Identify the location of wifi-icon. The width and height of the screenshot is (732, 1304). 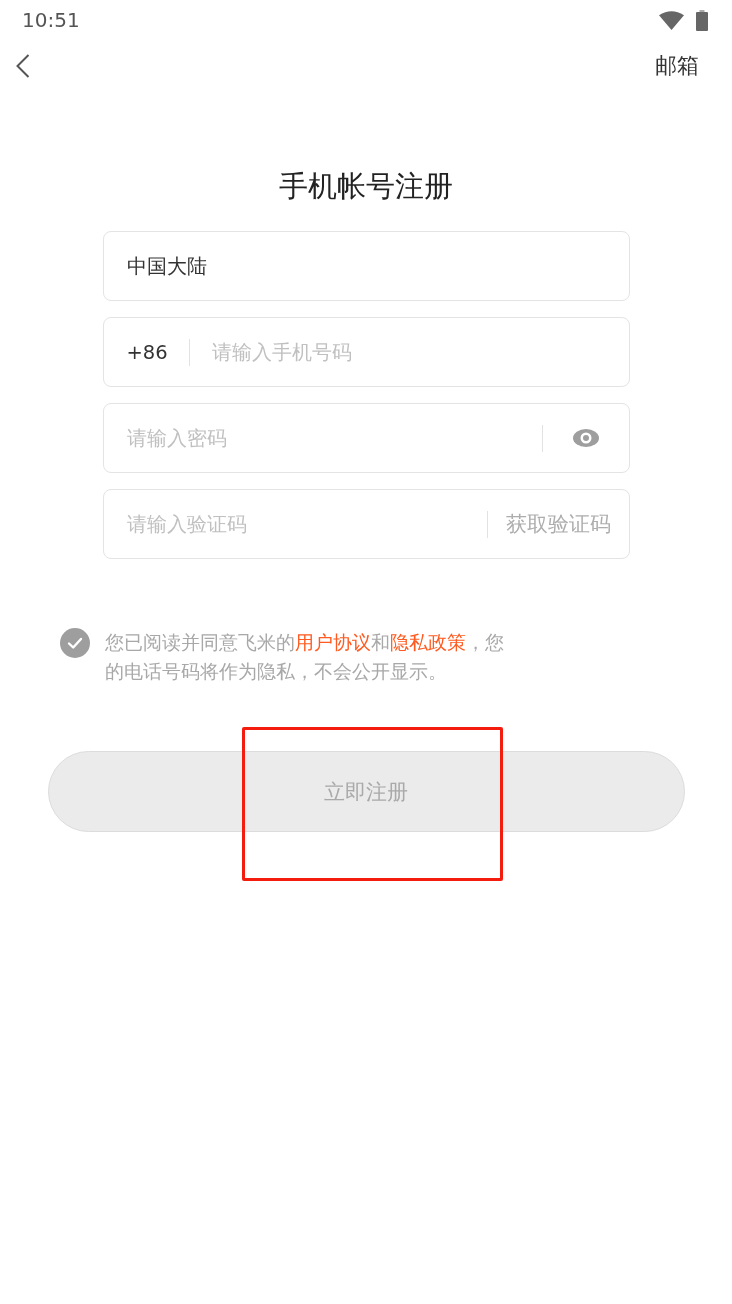
(671, 20).